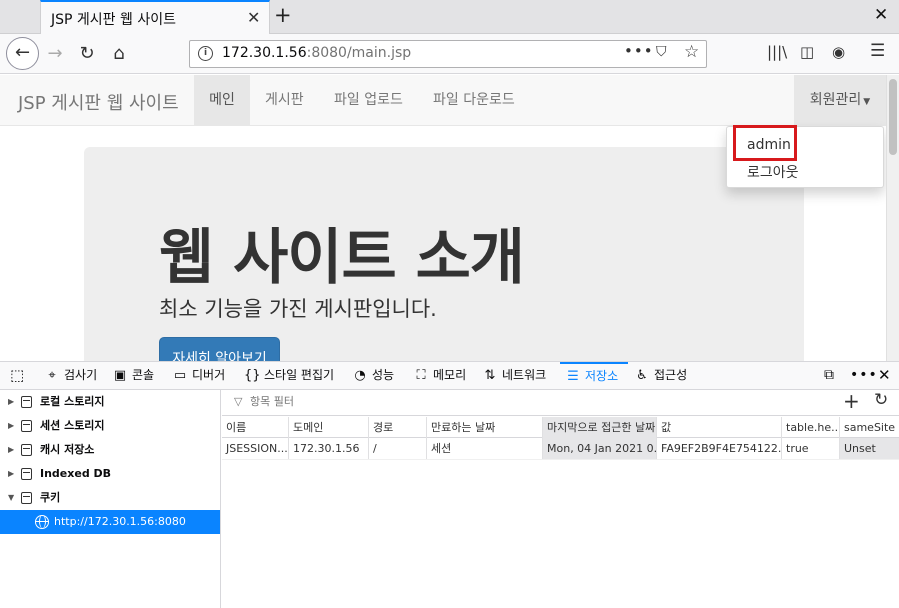 The height and width of the screenshot is (608, 899). Describe the element at coordinates (76, 473) in the screenshot. I see `tree-label: Indexed DB` at that location.